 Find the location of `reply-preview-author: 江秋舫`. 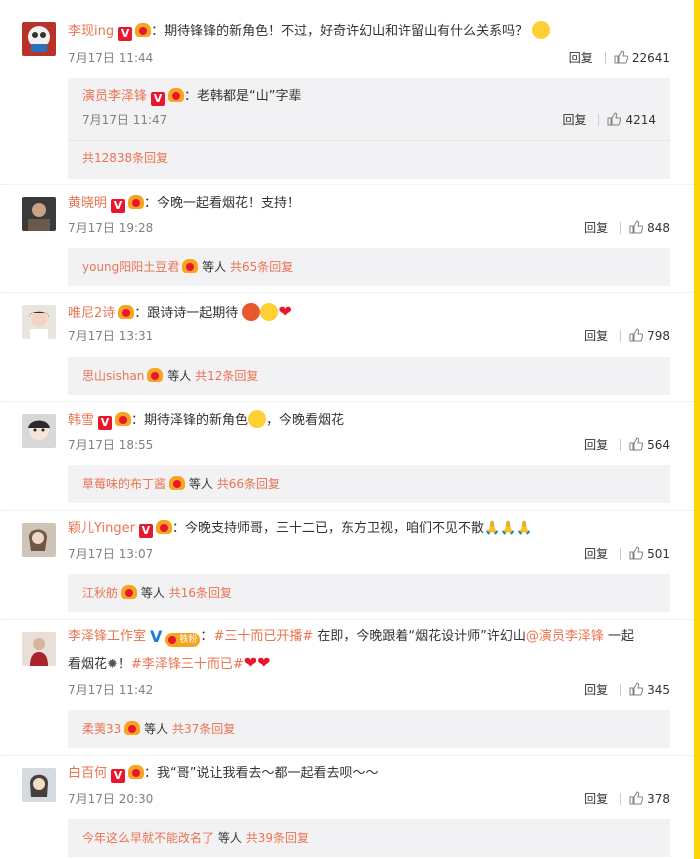

reply-preview-author: 江秋舫 is located at coordinates (100, 593).